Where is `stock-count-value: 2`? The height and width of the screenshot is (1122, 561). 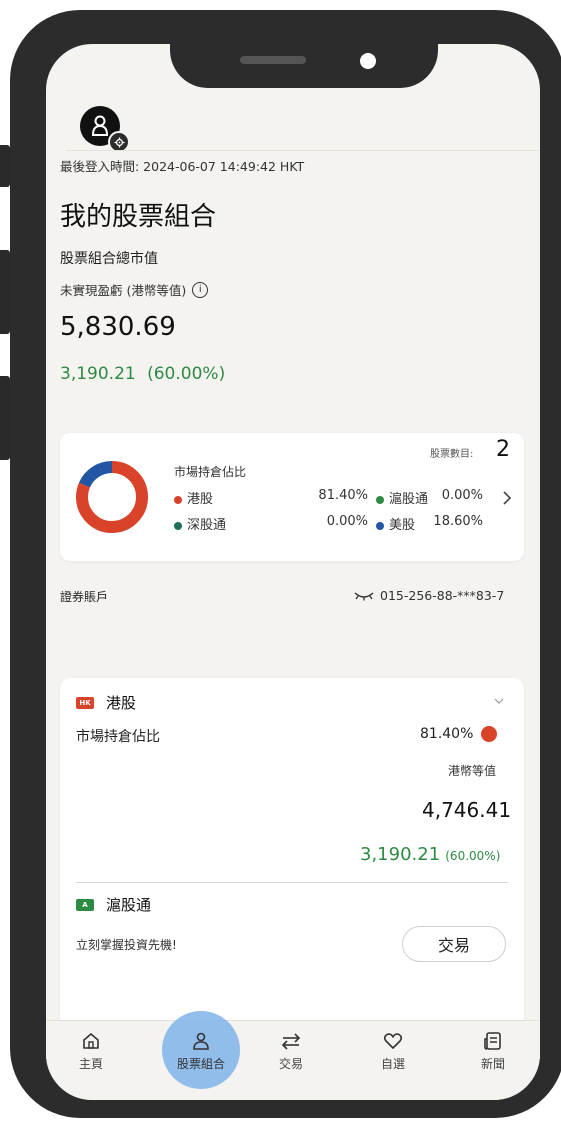 stock-count-value: 2 is located at coordinates (503, 449).